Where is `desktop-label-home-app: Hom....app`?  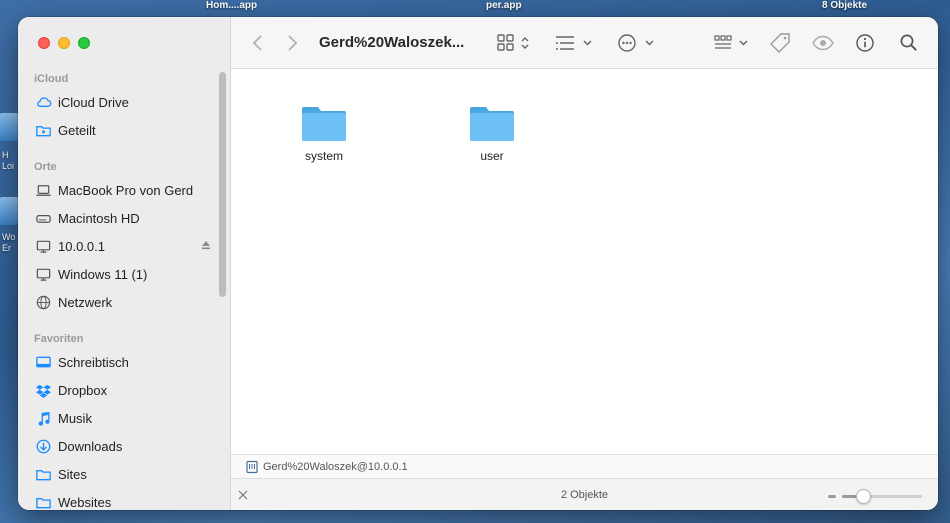 desktop-label-home-app: Hom....app is located at coordinates (231, 5).